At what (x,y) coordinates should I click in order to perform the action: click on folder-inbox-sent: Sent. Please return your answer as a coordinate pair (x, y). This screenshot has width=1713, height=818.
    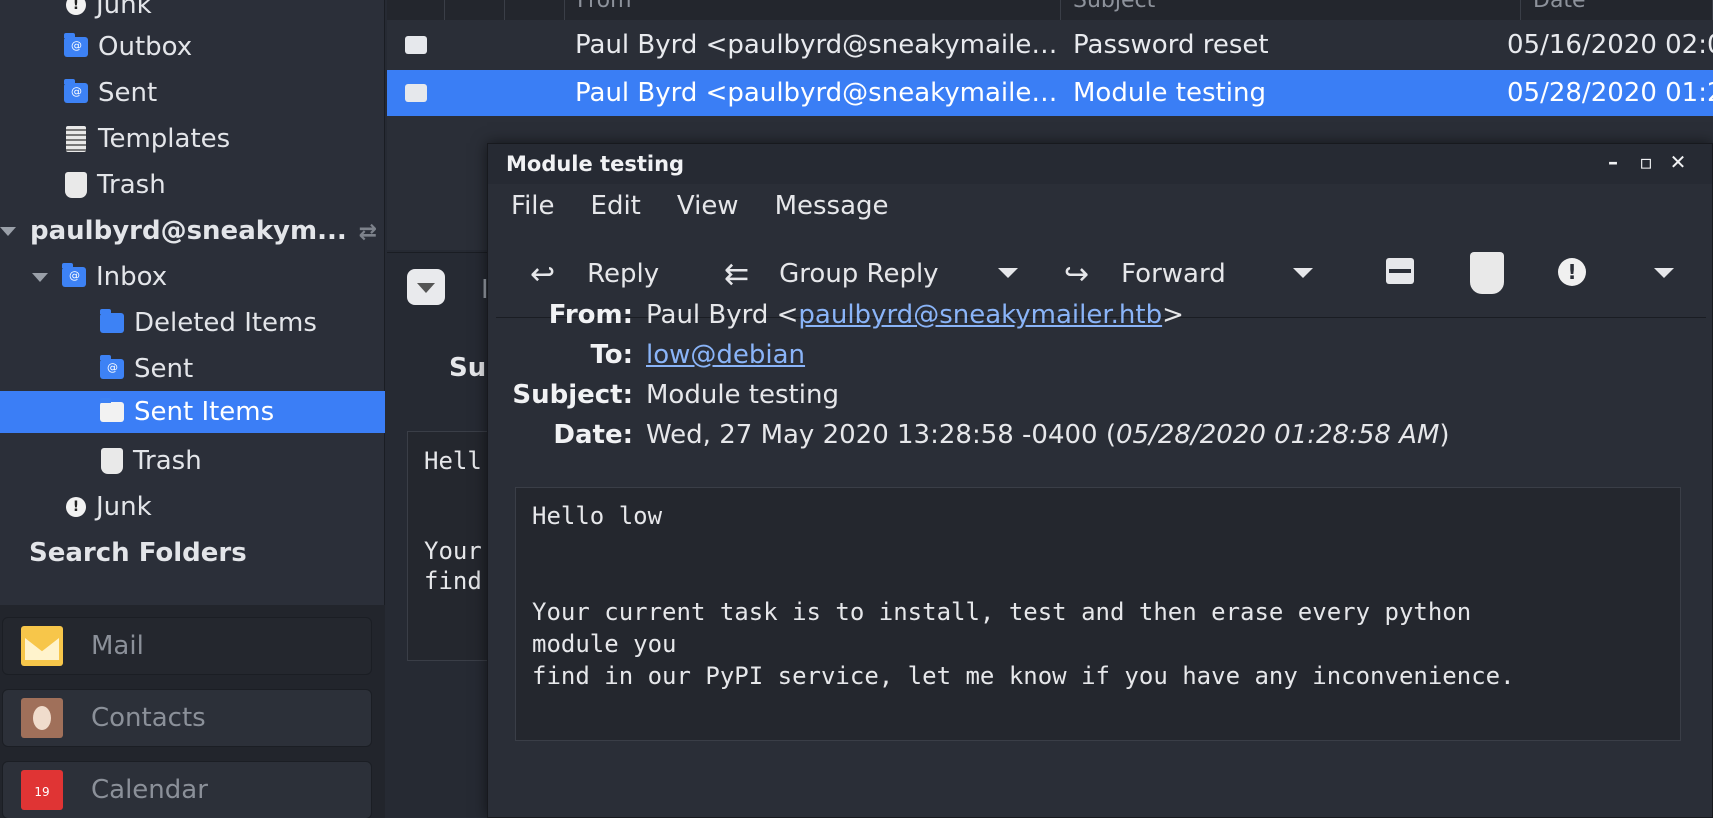
    Looking at the image, I should click on (192, 369).